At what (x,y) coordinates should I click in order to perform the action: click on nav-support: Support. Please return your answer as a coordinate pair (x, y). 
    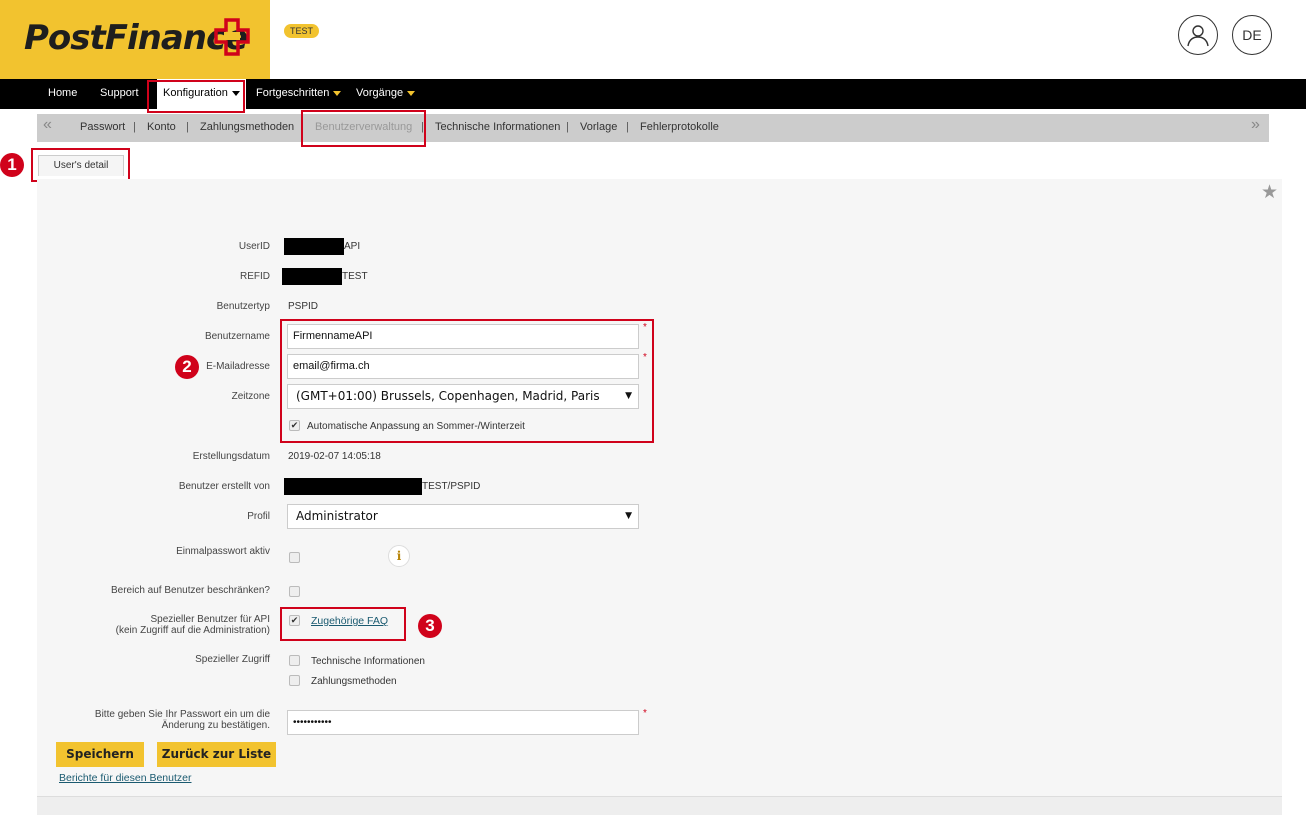
    Looking at the image, I should click on (119, 94).